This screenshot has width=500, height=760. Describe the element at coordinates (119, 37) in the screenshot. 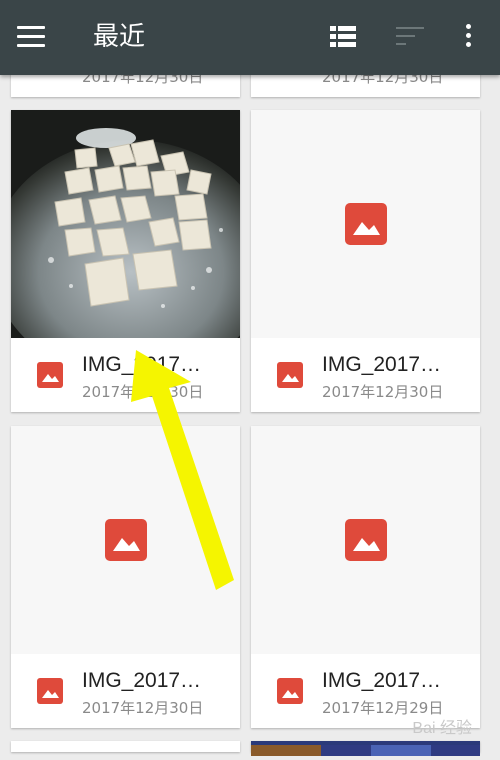

I see `page-title: 最近` at that location.